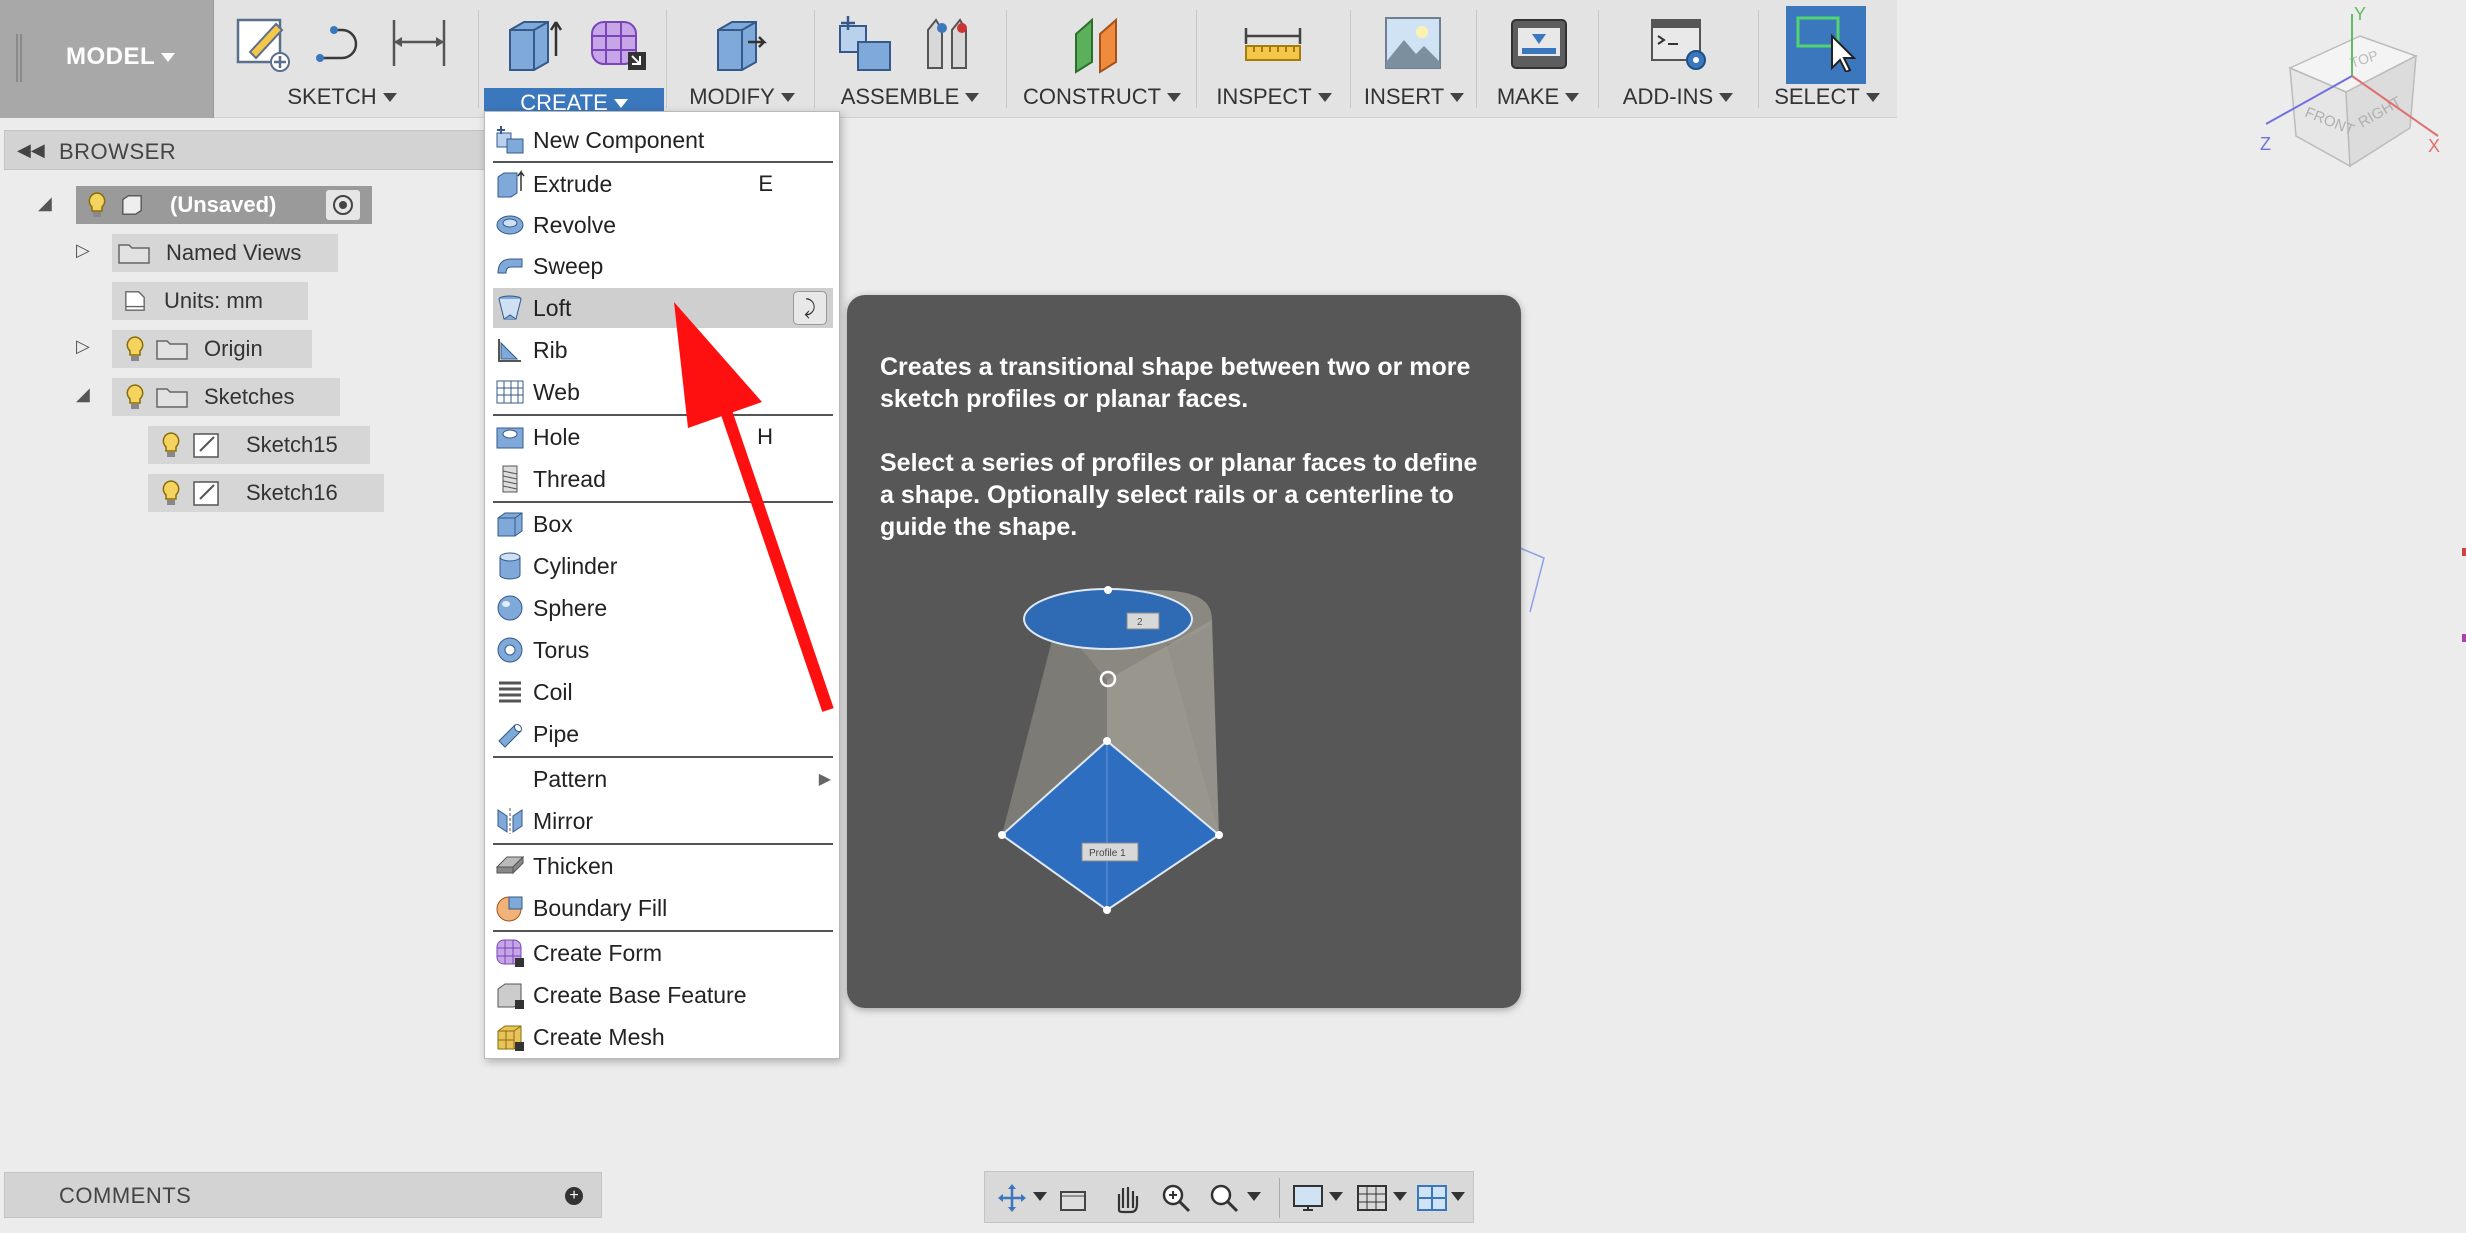 The width and height of the screenshot is (2466, 1233). I want to click on construct-menu-label: CONSTRUCT, so click(1102, 97).